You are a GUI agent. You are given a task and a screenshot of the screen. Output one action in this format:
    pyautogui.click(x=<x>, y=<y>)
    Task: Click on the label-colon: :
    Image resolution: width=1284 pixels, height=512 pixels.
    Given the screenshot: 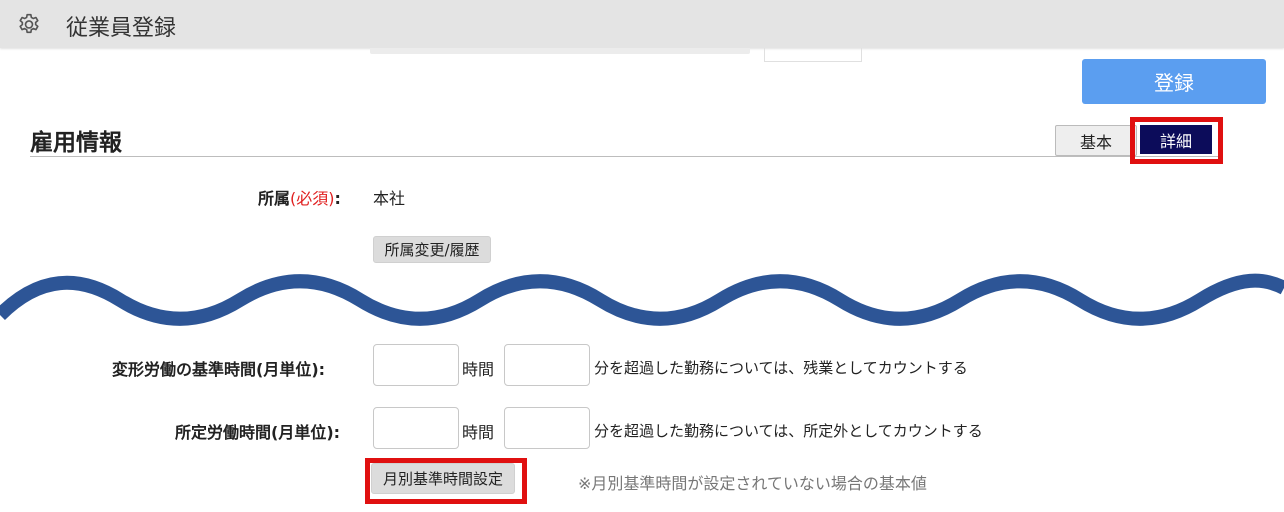 What is the action you would take?
    pyautogui.click(x=337, y=198)
    